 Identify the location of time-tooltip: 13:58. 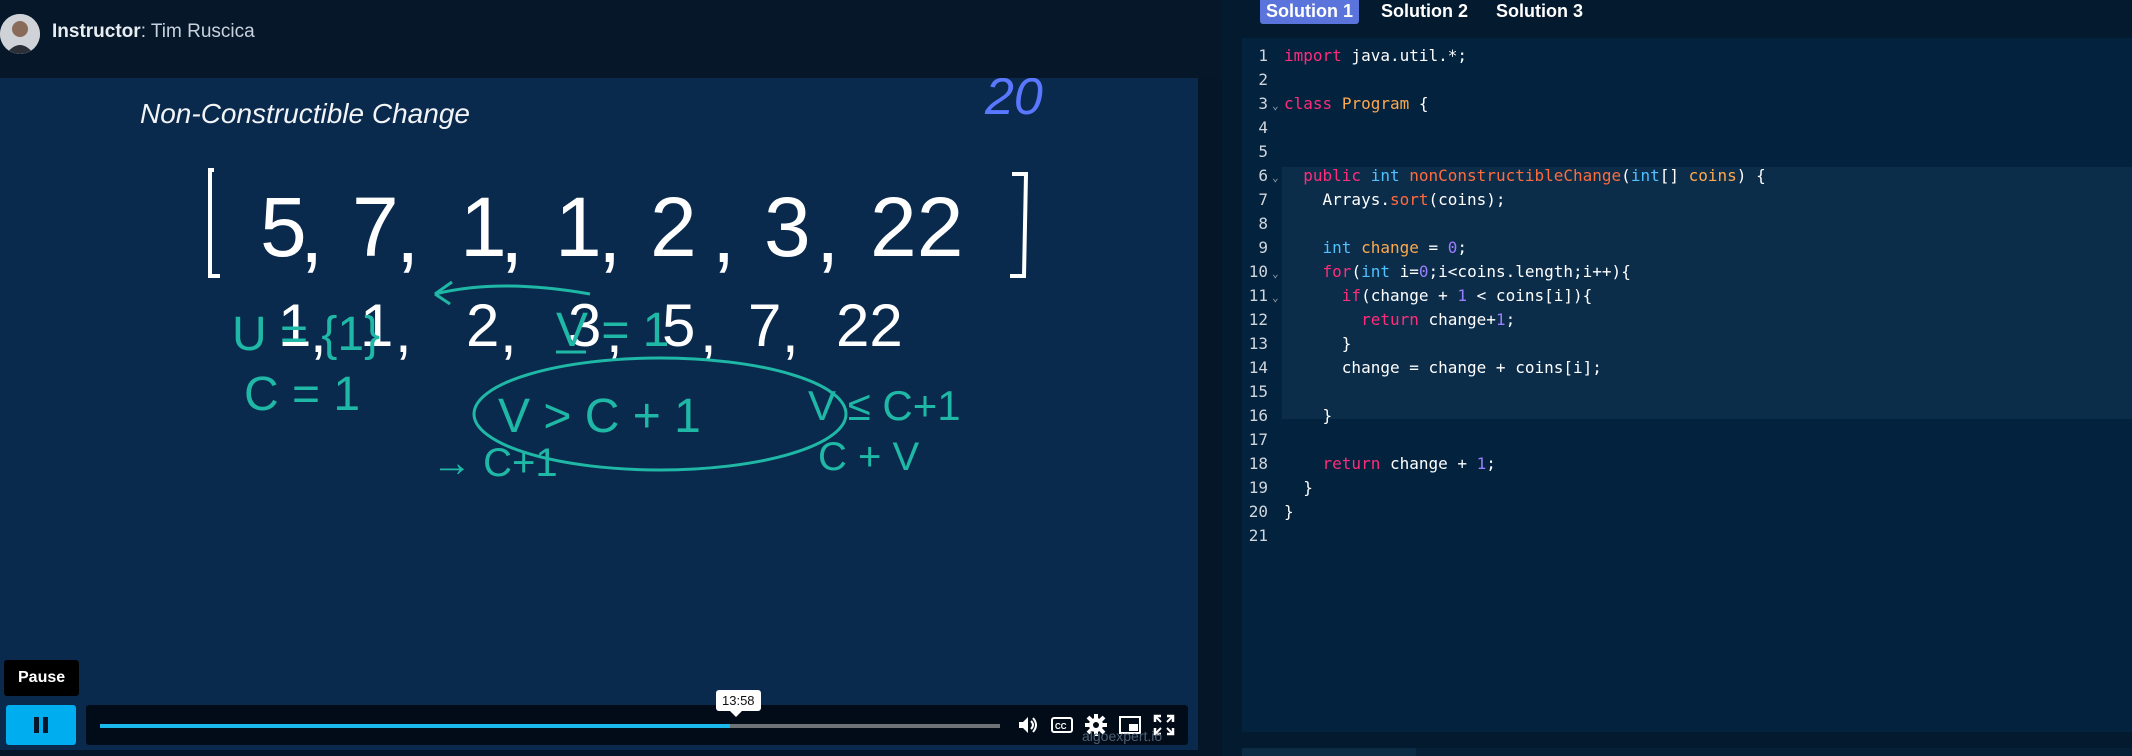
(738, 703).